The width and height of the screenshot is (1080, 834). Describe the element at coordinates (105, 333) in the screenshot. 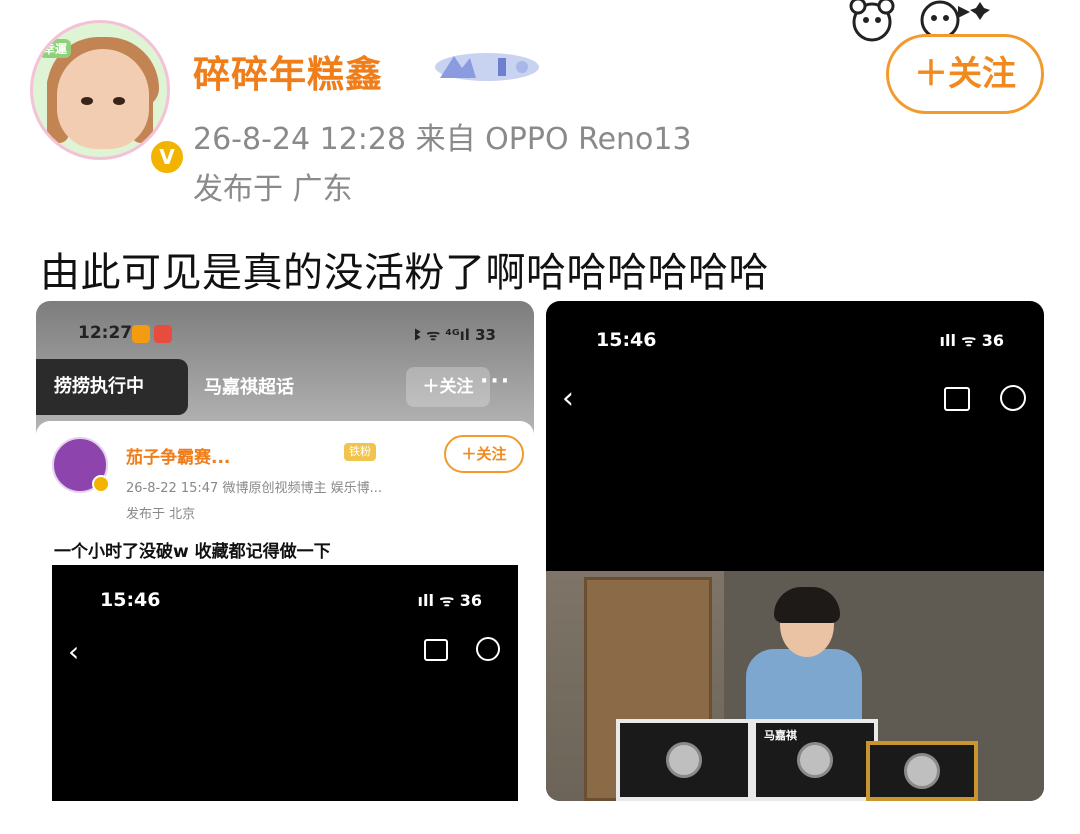

I see `embedded-status-time: 12:27` at that location.